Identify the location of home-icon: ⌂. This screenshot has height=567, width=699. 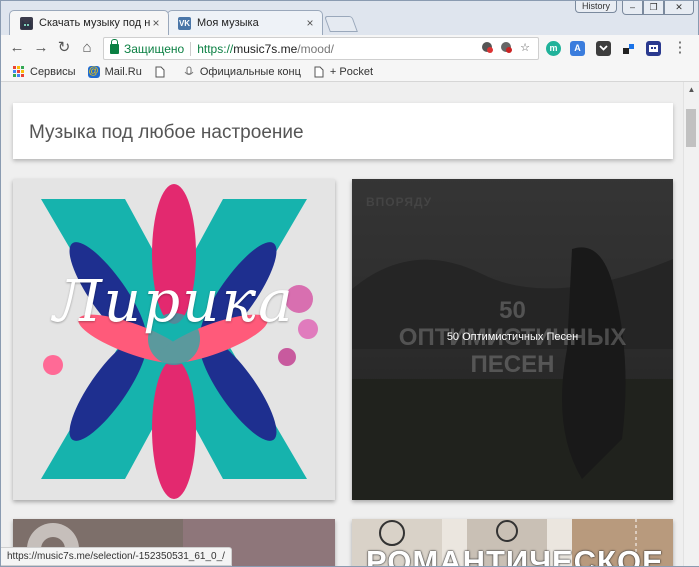
(87, 48).